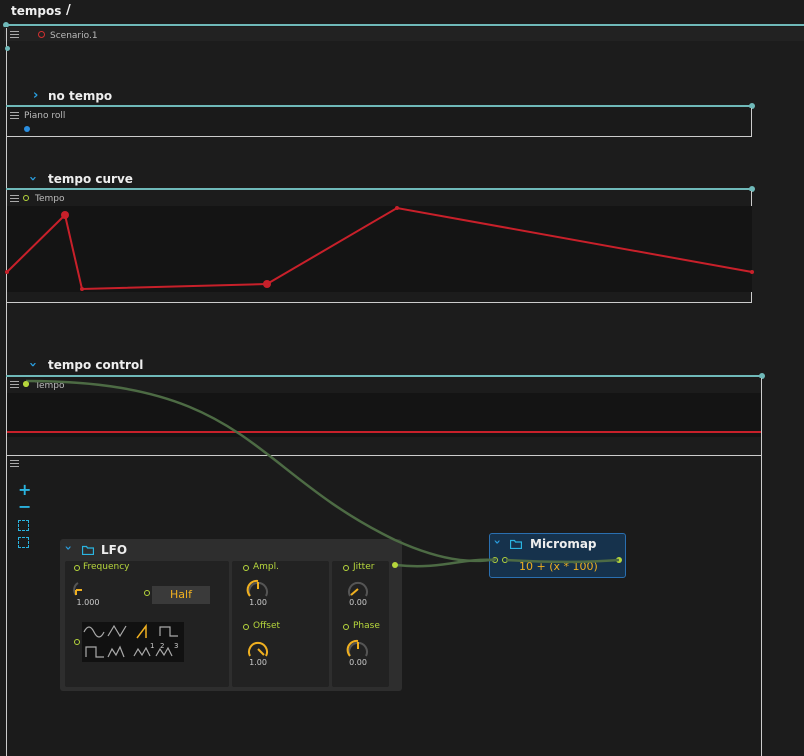 This screenshot has width=804, height=756. Describe the element at coordinates (258, 588) in the screenshot. I see `amplitude-knob` at that location.